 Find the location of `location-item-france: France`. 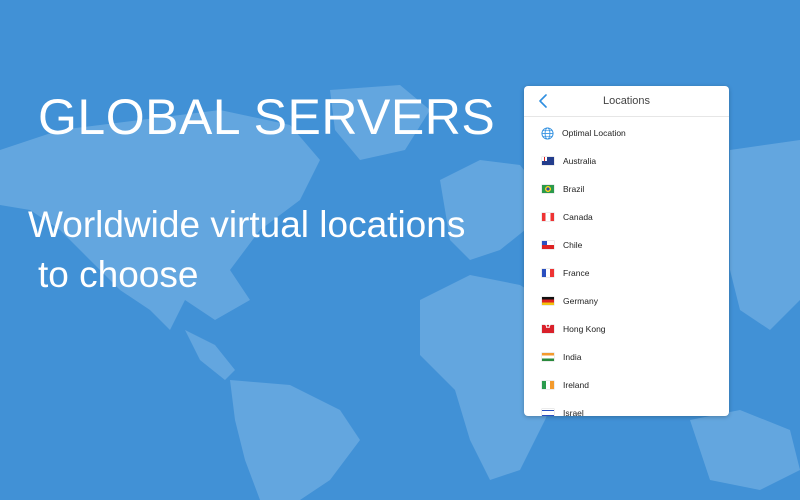

location-item-france: France is located at coordinates (626, 273).